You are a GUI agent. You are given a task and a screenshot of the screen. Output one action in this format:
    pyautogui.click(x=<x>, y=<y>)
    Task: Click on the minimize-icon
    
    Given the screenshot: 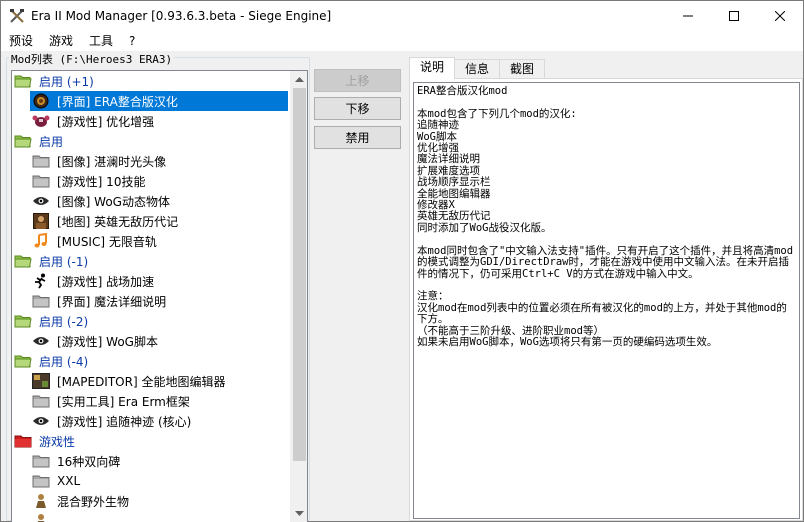 What is the action you would take?
    pyautogui.click(x=688, y=16)
    